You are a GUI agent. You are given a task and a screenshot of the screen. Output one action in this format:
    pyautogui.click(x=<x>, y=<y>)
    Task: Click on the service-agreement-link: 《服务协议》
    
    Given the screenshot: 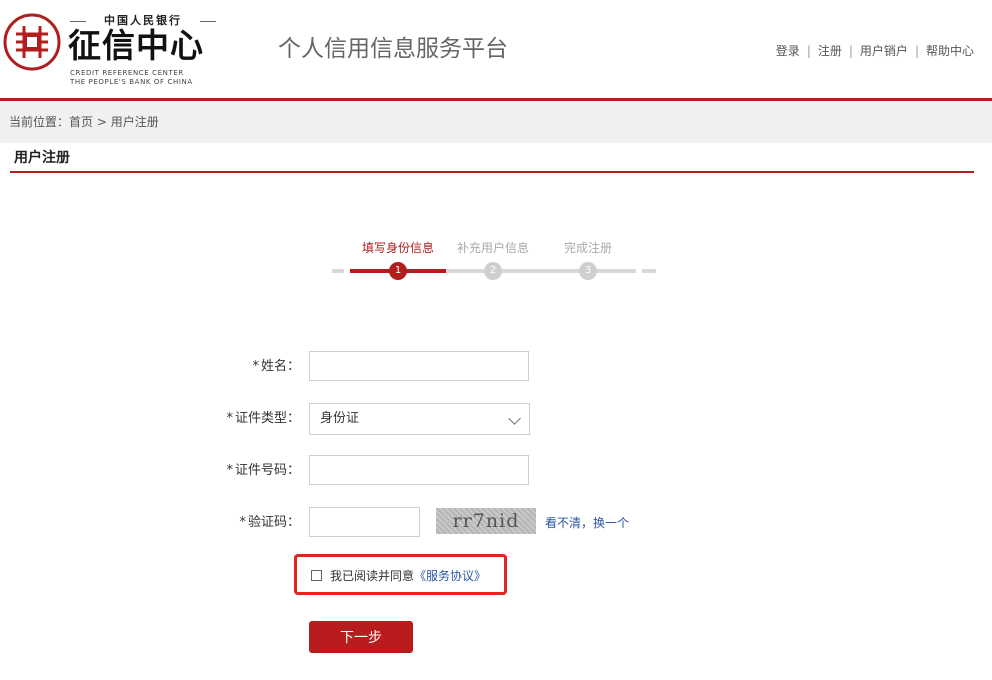 What is the action you would take?
    pyautogui.click(x=450, y=576)
    